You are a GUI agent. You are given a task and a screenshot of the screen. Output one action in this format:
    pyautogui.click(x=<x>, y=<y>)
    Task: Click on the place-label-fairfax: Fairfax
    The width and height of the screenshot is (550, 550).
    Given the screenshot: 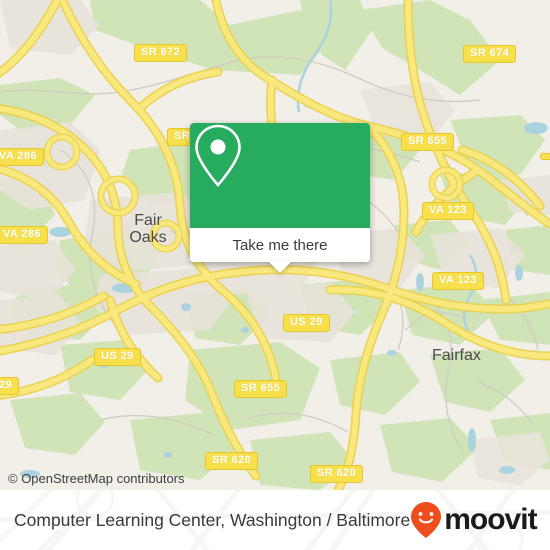 What is the action you would take?
    pyautogui.click(x=456, y=355)
    